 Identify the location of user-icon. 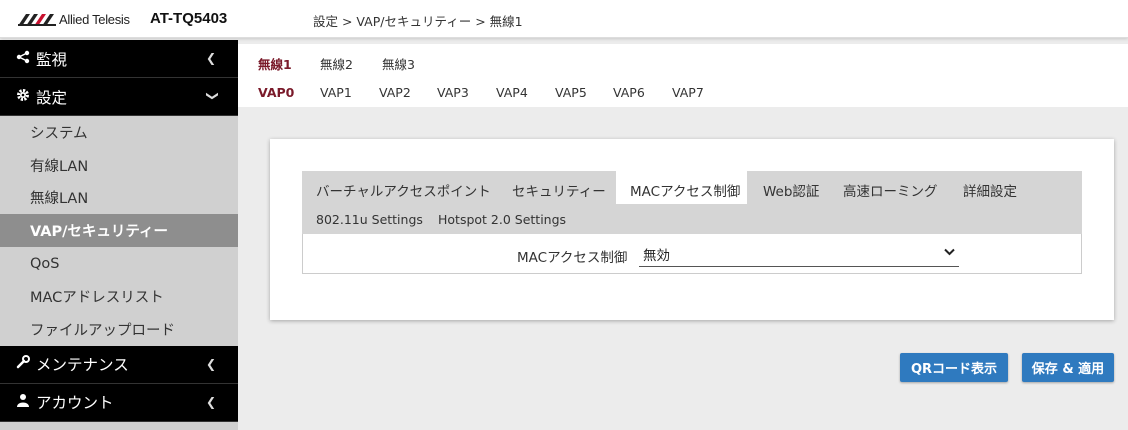
(23, 402).